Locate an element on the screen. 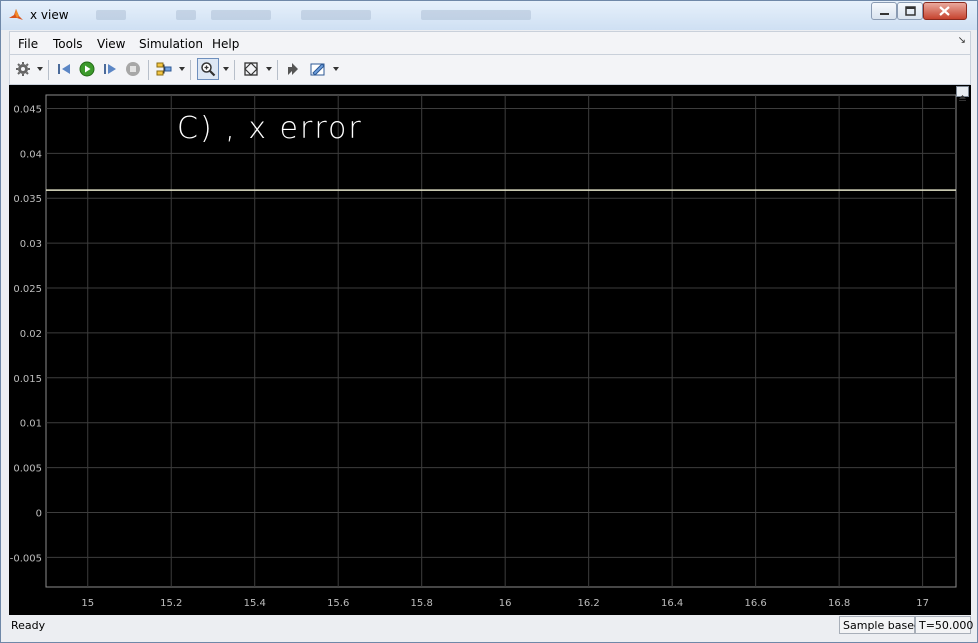 This screenshot has height=643, width=978. y-tick-label: 0.035 is located at coordinates (27, 199).